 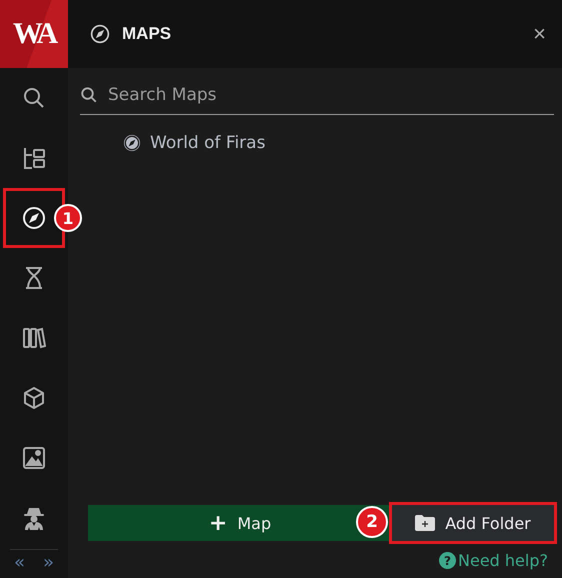 What do you see at coordinates (330, 95) in the screenshot?
I see `search-field: Search Maps` at bounding box center [330, 95].